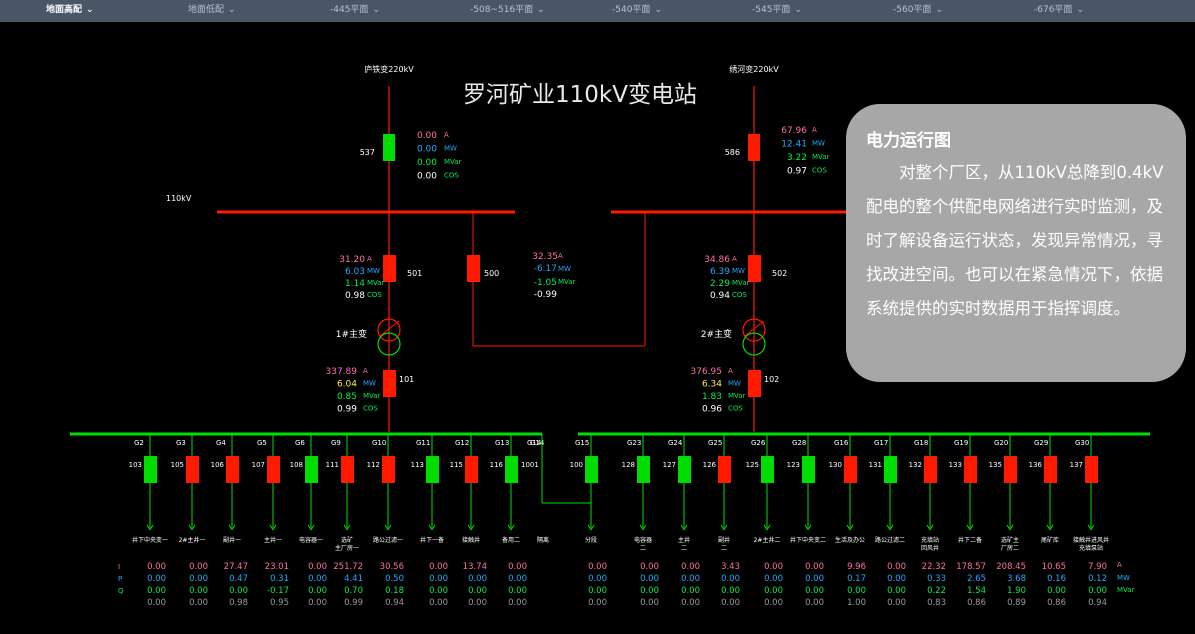 The width and height of the screenshot is (1195, 634). I want to click on feeder-power-value: 0.17, so click(856, 579).